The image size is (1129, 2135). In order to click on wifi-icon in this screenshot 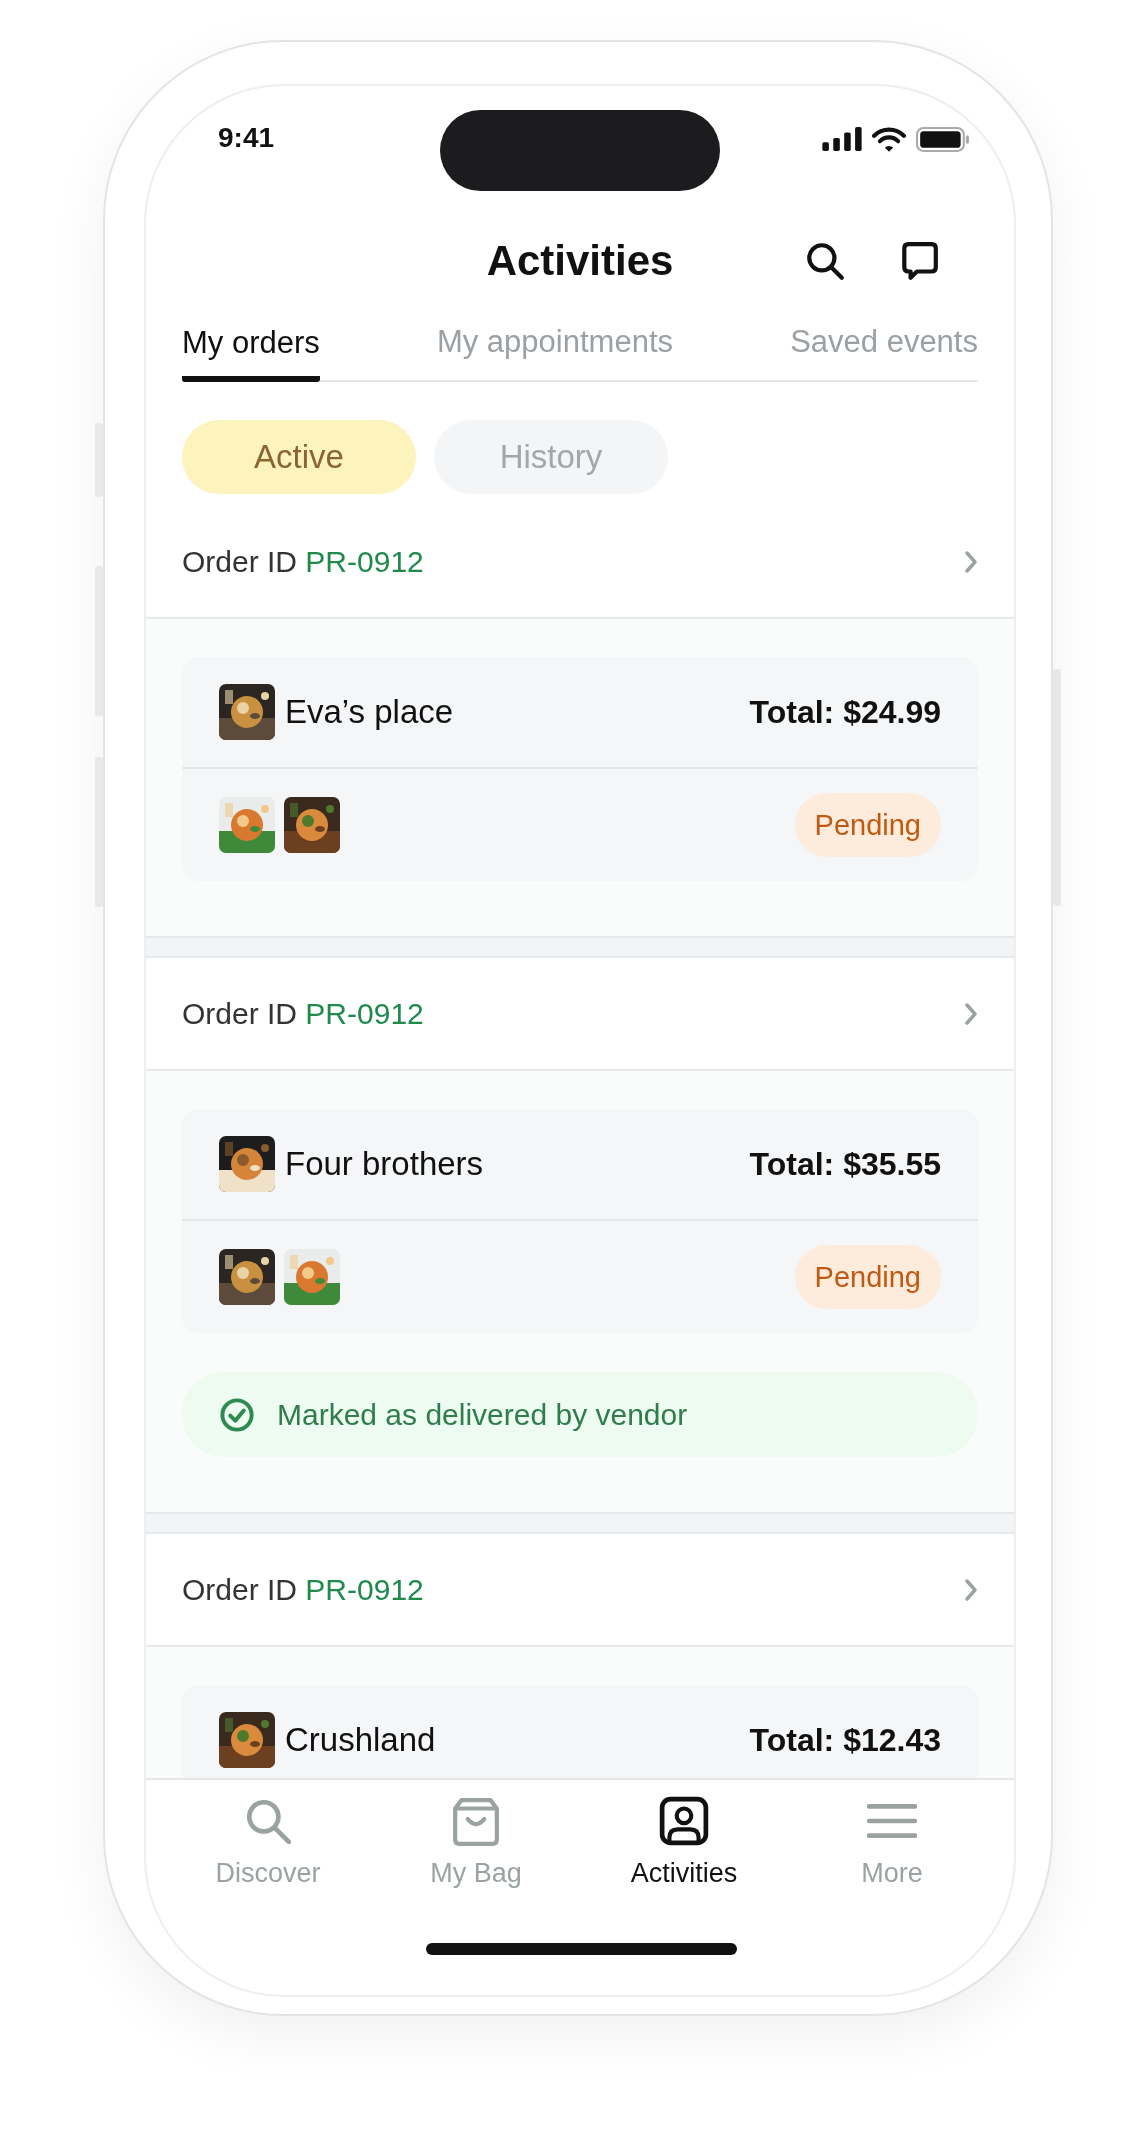, I will do `click(889, 139)`.